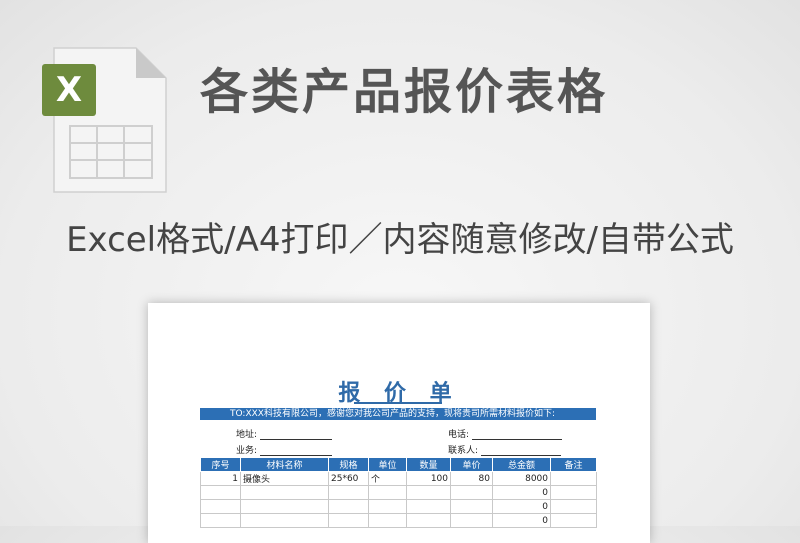  Describe the element at coordinates (521, 464) in the screenshot. I see `column-header: 总金额` at that location.